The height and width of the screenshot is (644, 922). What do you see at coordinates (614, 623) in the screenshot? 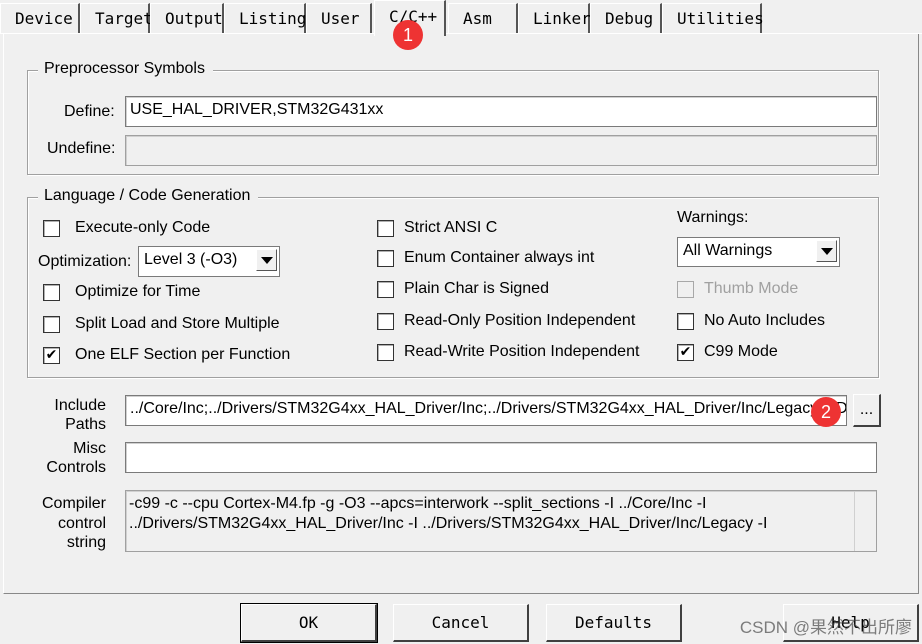
I see `defaults-button: Defaults` at bounding box center [614, 623].